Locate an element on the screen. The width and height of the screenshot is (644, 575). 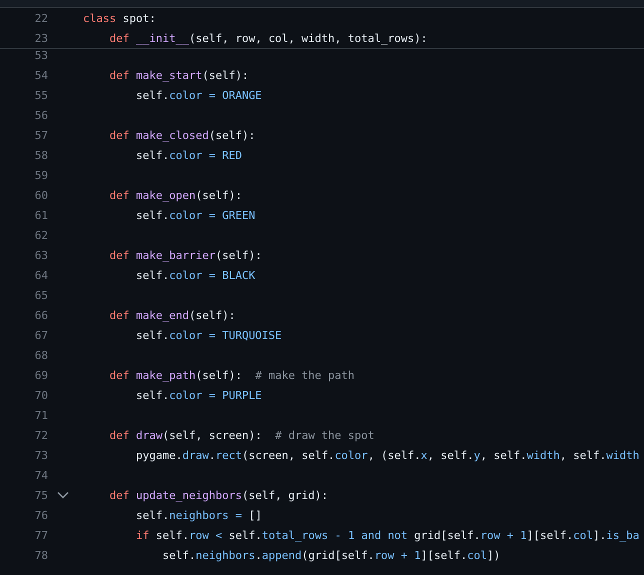
code-line: self.neighbors.append(grid[self.row + 1][self.col]) is located at coordinates (330, 555).